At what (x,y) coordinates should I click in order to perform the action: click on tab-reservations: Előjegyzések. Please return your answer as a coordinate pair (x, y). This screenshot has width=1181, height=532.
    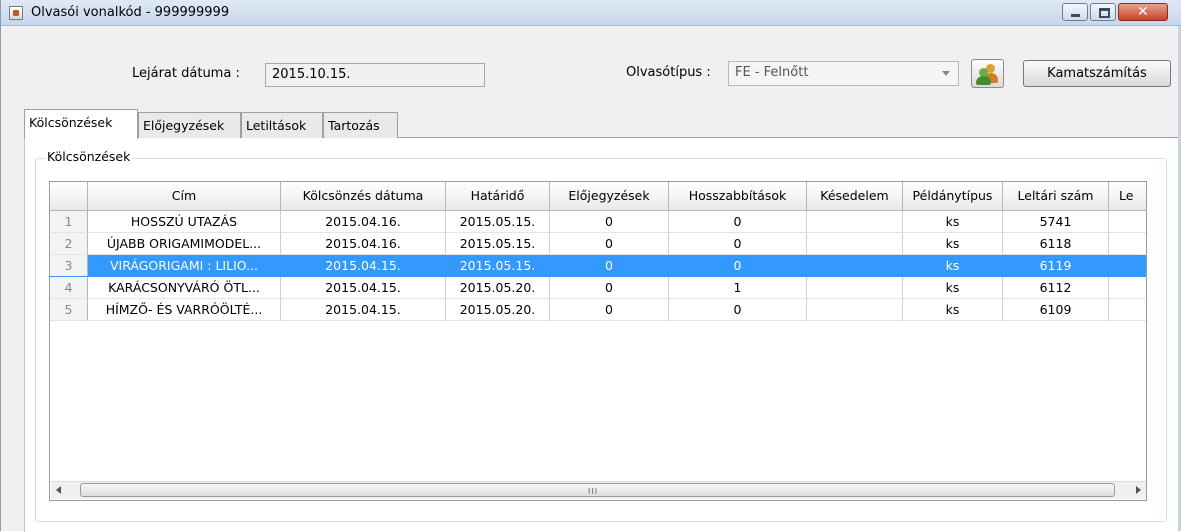
    Looking at the image, I should click on (189, 125).